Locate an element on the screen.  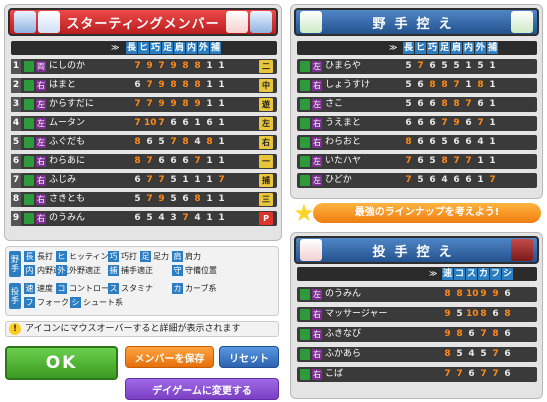
bench-row: 右わらおと 8 6 6 5 6 6 4 1 is located at coordinates (417, 142).